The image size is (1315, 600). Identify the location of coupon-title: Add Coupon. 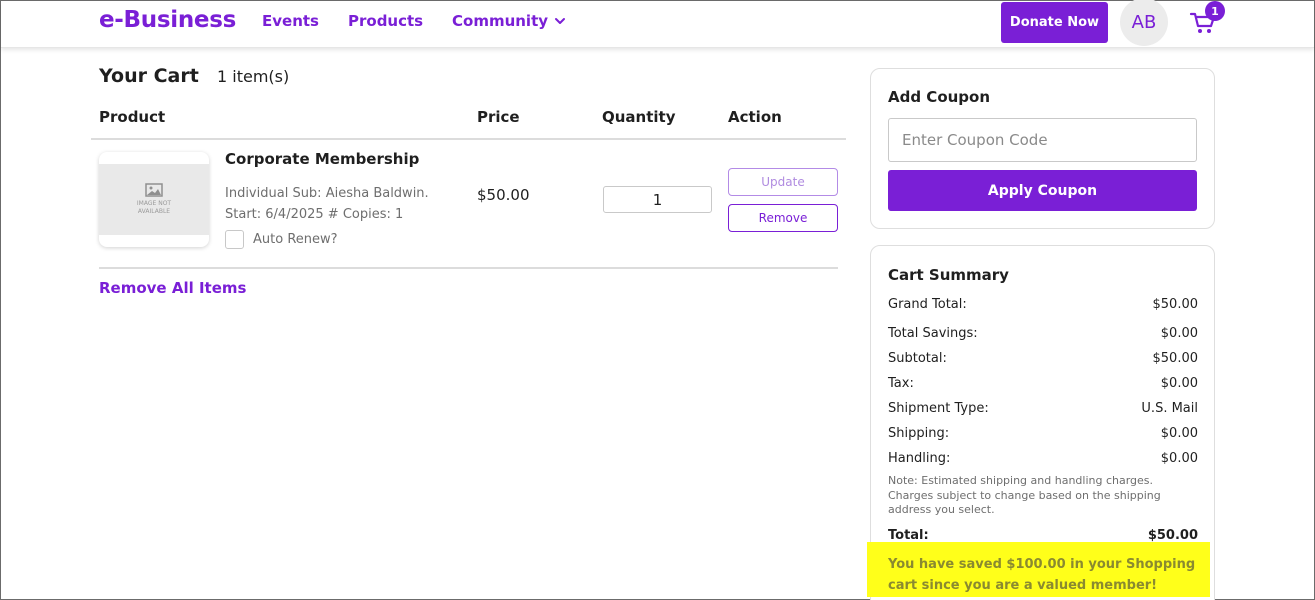
(939, 97).